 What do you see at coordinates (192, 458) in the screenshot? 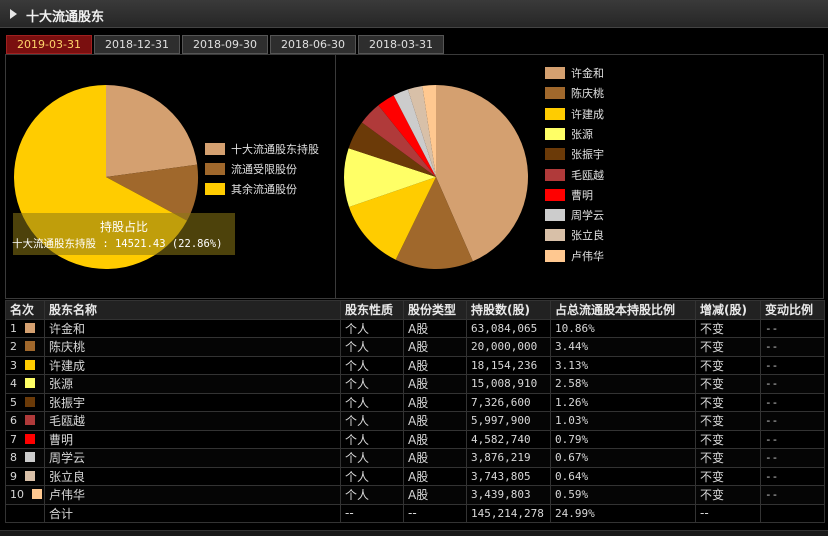
I see `shareholder-name: 周学云` at bounding box center [192, 458].